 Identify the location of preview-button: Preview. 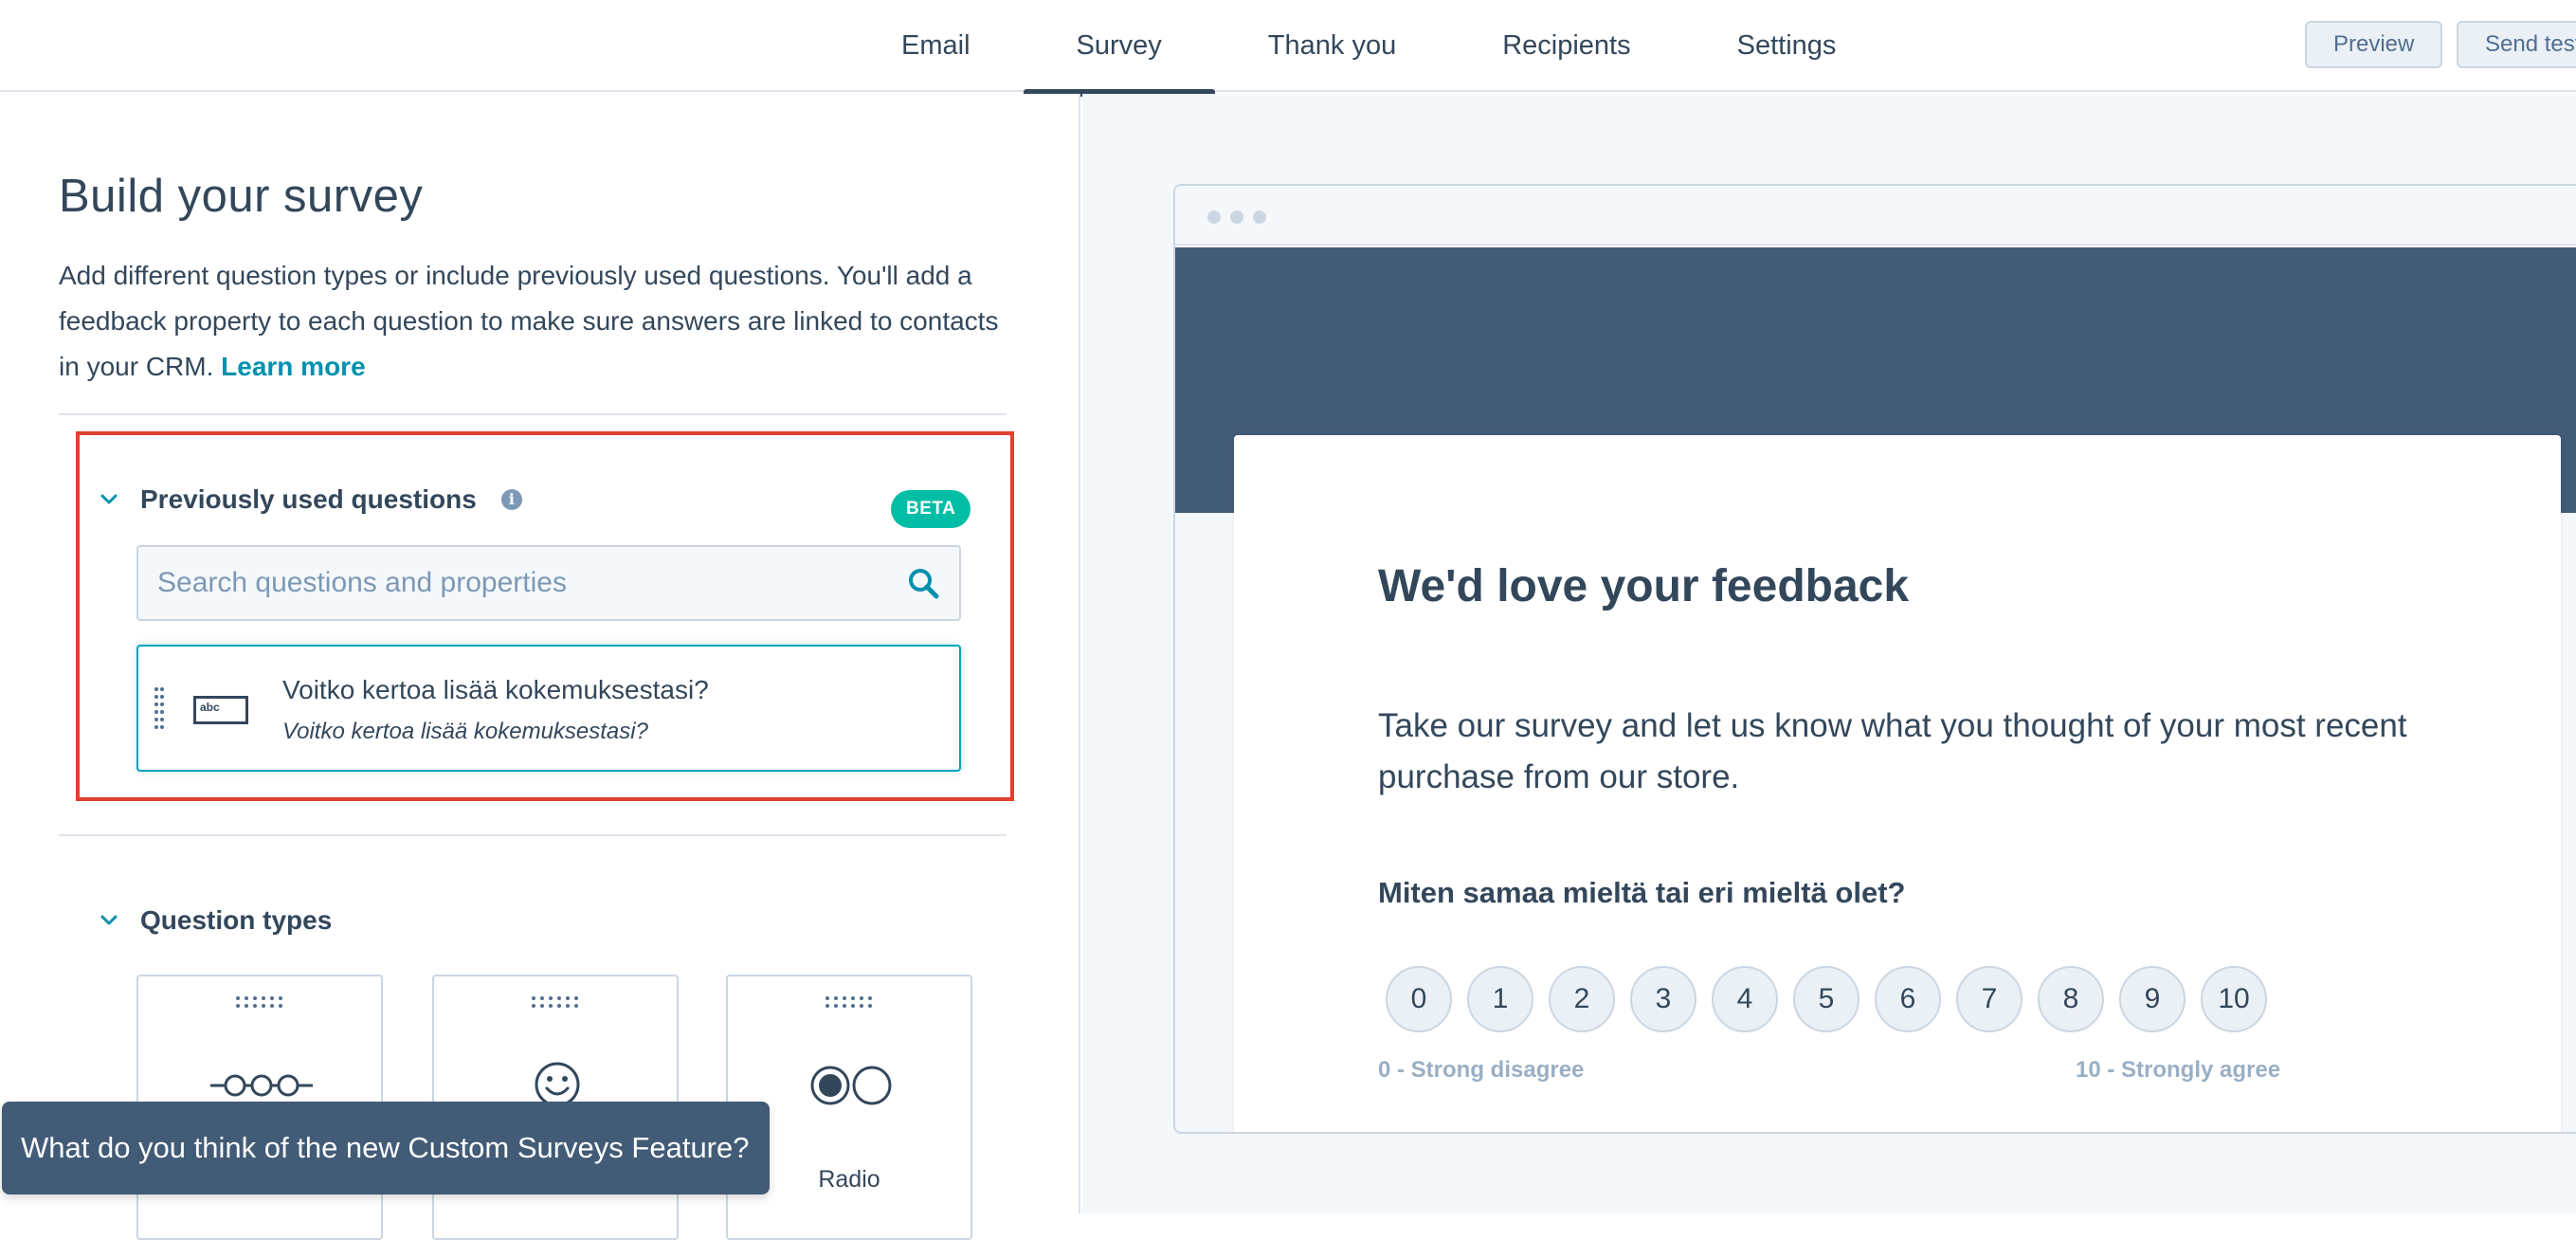
(2374, 45).